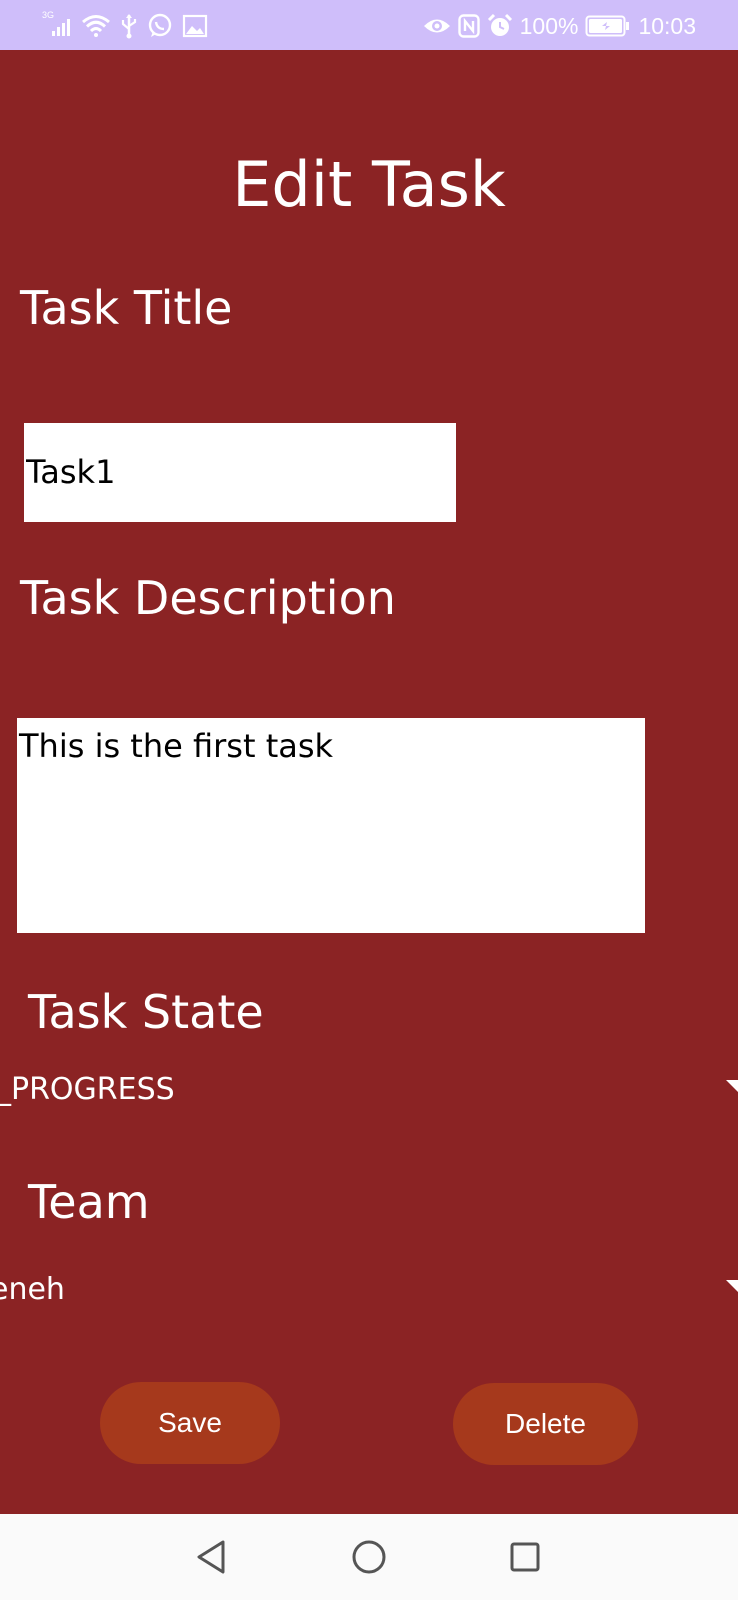  I want to click on task-description-input: This is the first task, so click(331, 825).